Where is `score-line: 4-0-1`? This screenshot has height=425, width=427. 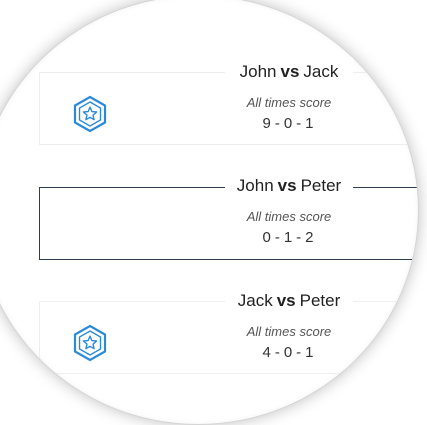 score-line: 4-0-1 is located at coordinates (289, 352).